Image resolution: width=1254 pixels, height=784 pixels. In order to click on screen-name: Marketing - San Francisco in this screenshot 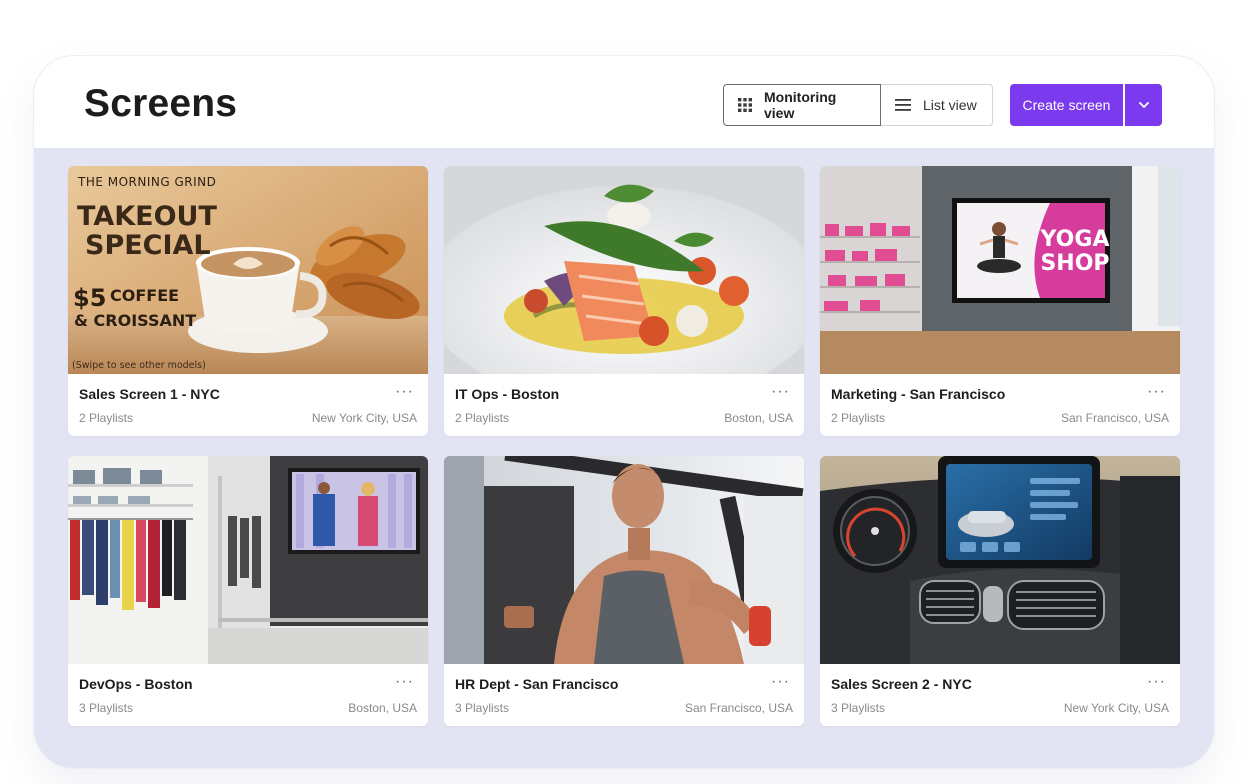, I will do `click(918, 394)`.